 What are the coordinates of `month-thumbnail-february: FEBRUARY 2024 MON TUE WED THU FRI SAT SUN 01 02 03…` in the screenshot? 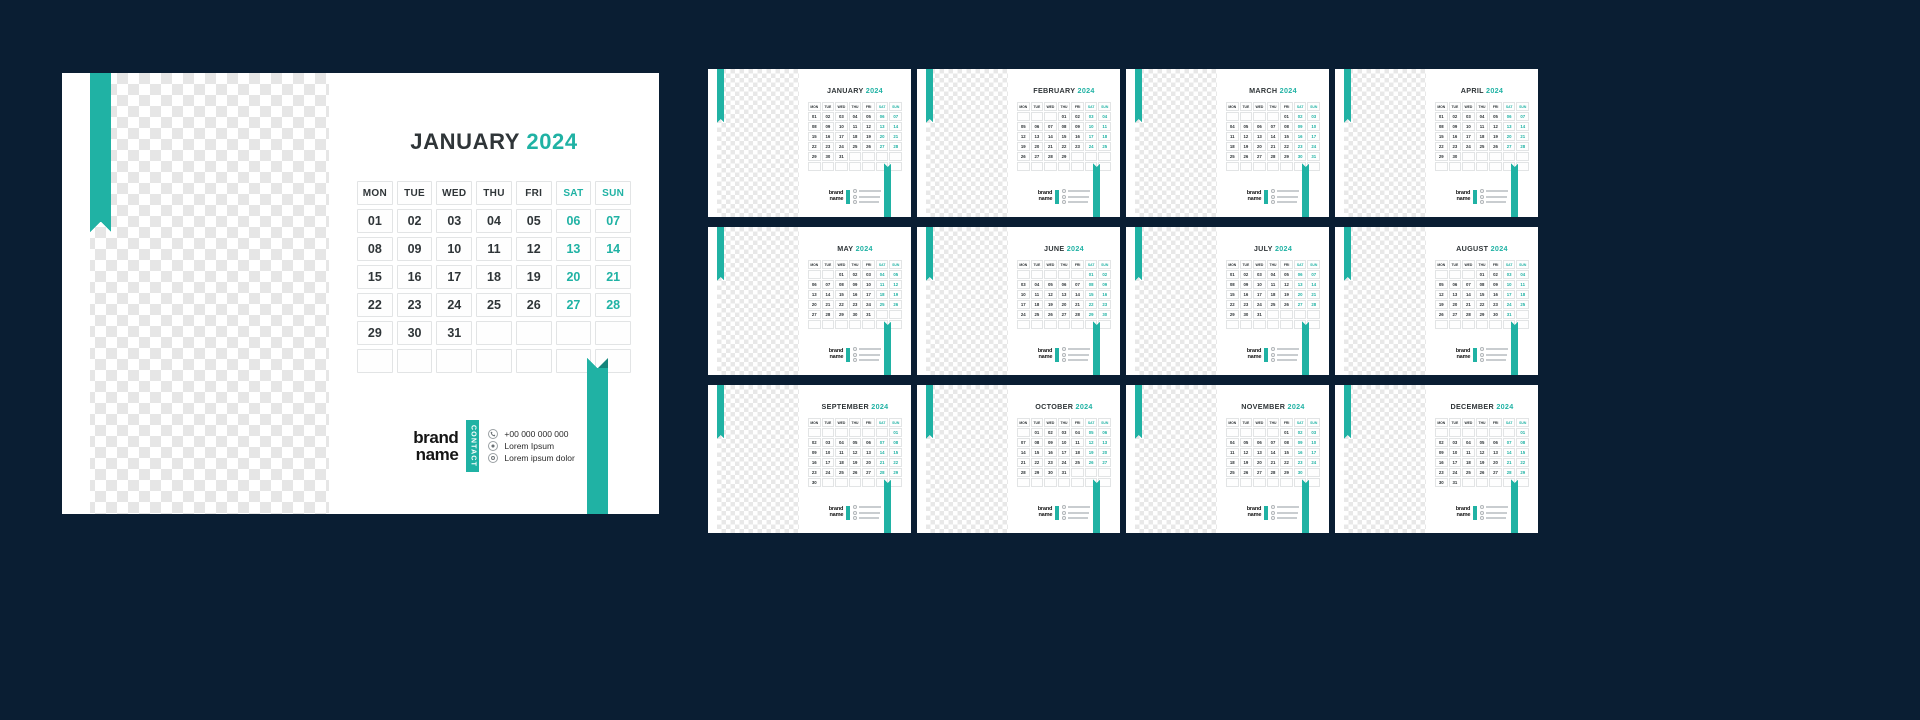 It's located at (1018, 143).